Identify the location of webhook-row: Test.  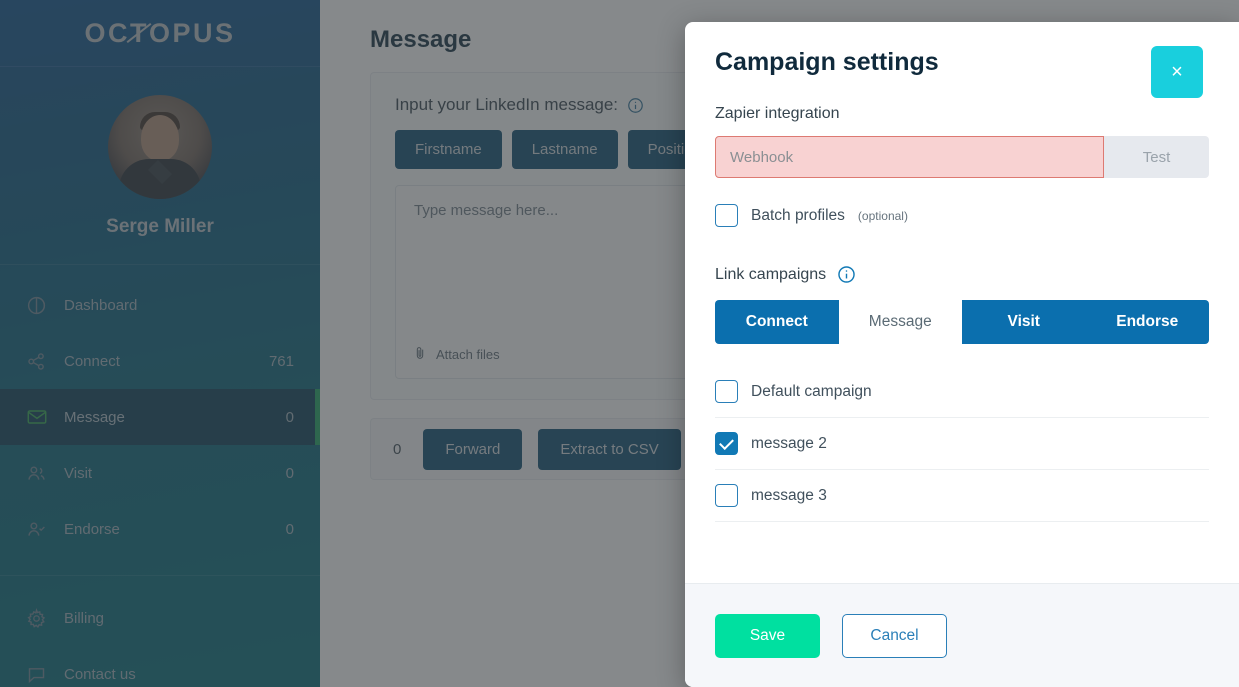
(962, 157).